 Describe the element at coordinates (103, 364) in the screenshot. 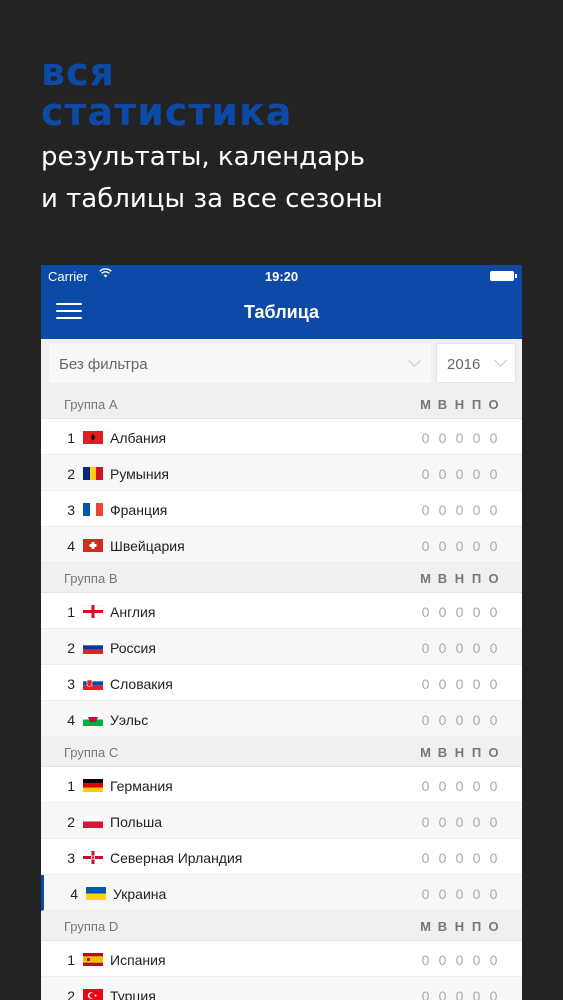

I see `filter-dropdown-value: Без фильтра` at that location.